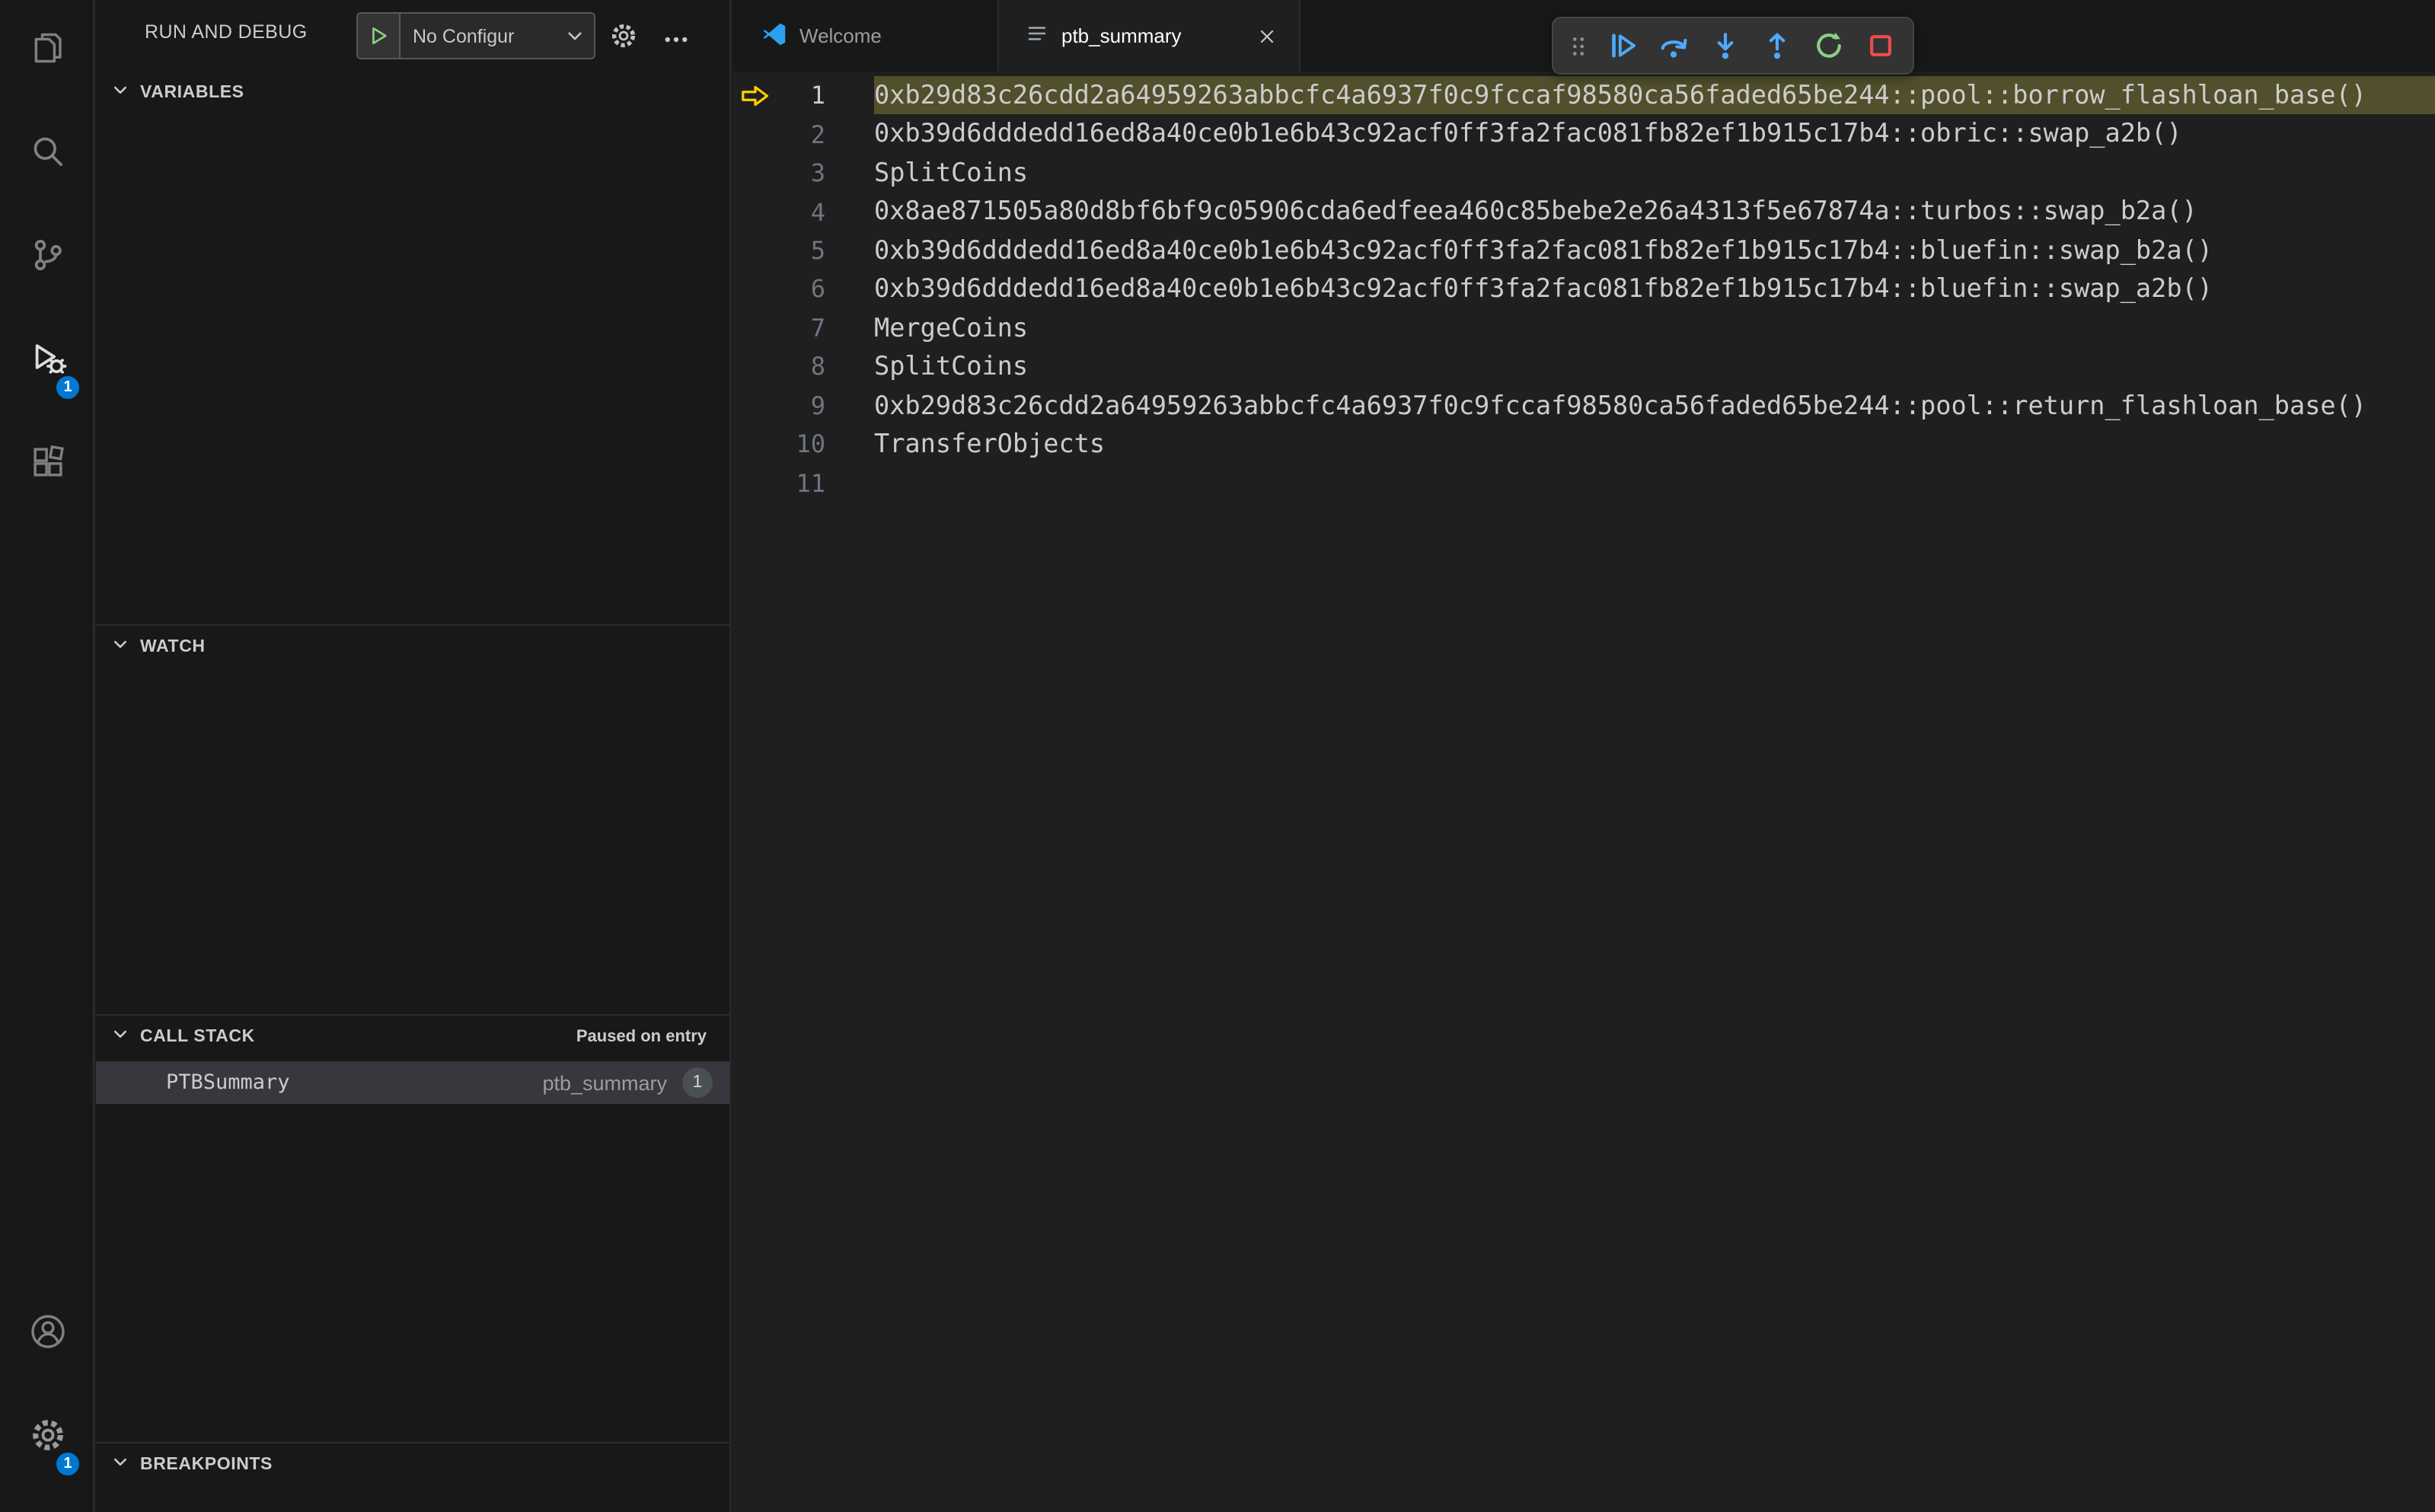  I want to click on restart-button, so click(1828, 46).